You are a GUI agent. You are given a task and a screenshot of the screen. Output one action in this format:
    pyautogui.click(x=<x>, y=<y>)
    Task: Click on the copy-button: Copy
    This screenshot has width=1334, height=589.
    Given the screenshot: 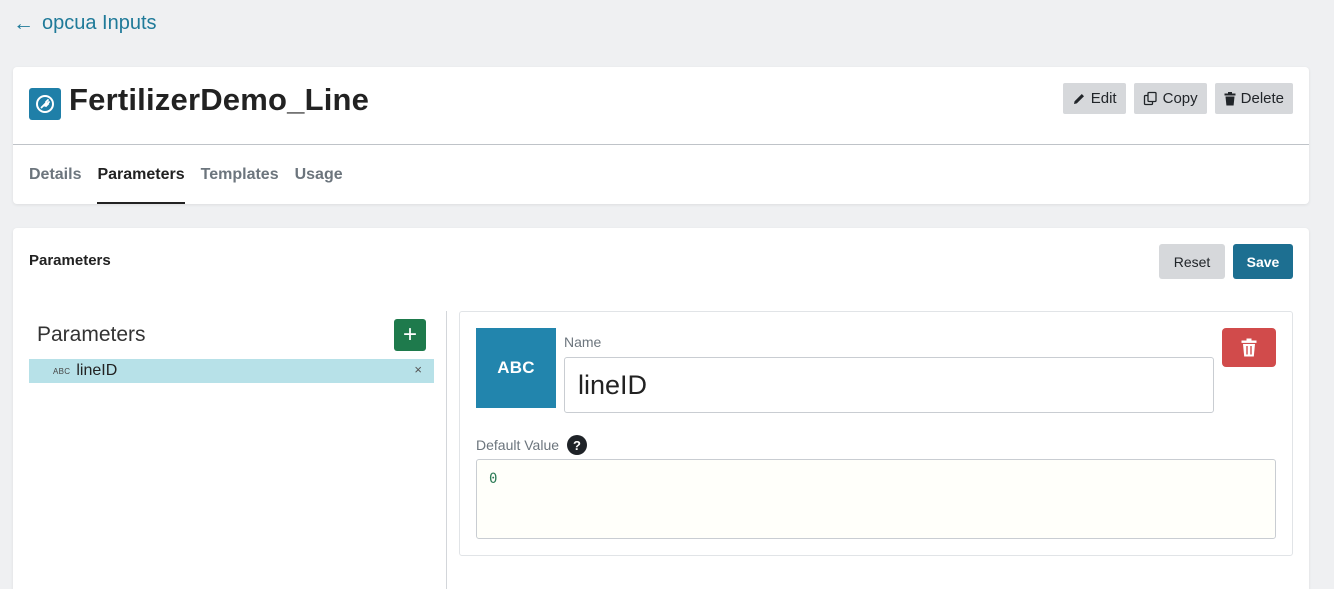 What is the action you would take?
    pyautogui.click(x=1170, y=98)
    